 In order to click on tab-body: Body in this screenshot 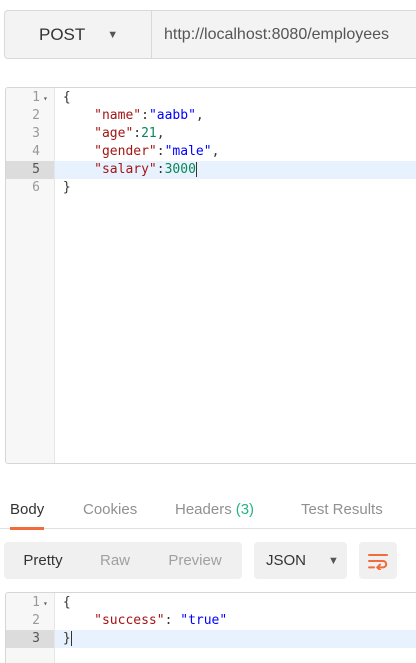, I will do `click(27, 509)`.